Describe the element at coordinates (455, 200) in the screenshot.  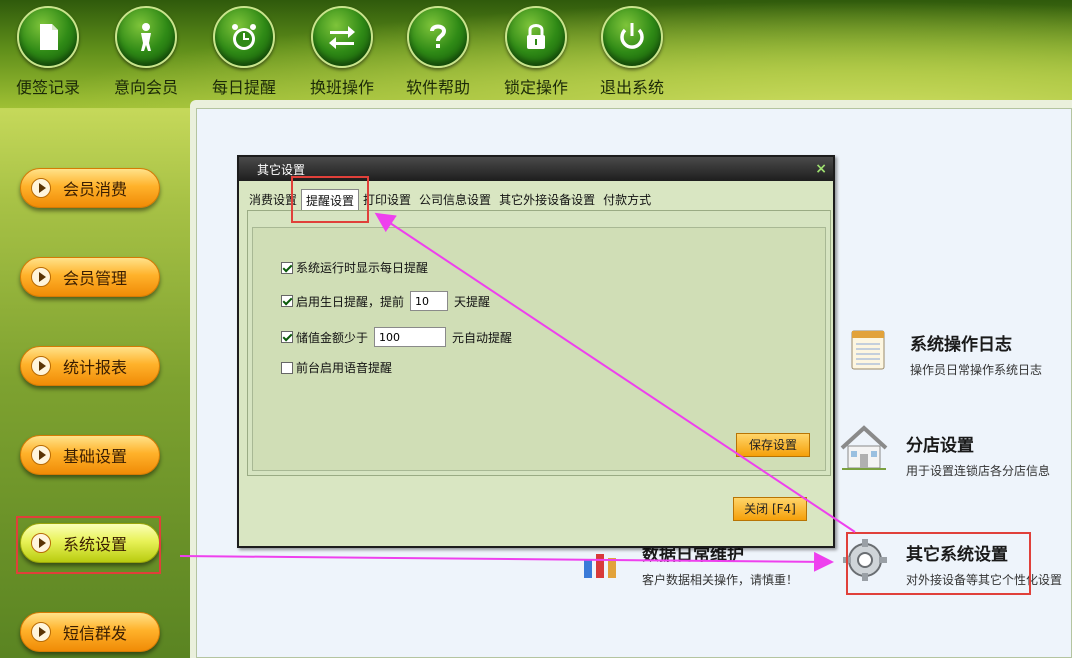
I see `tab-company-info: 公司信息设置` at that location.